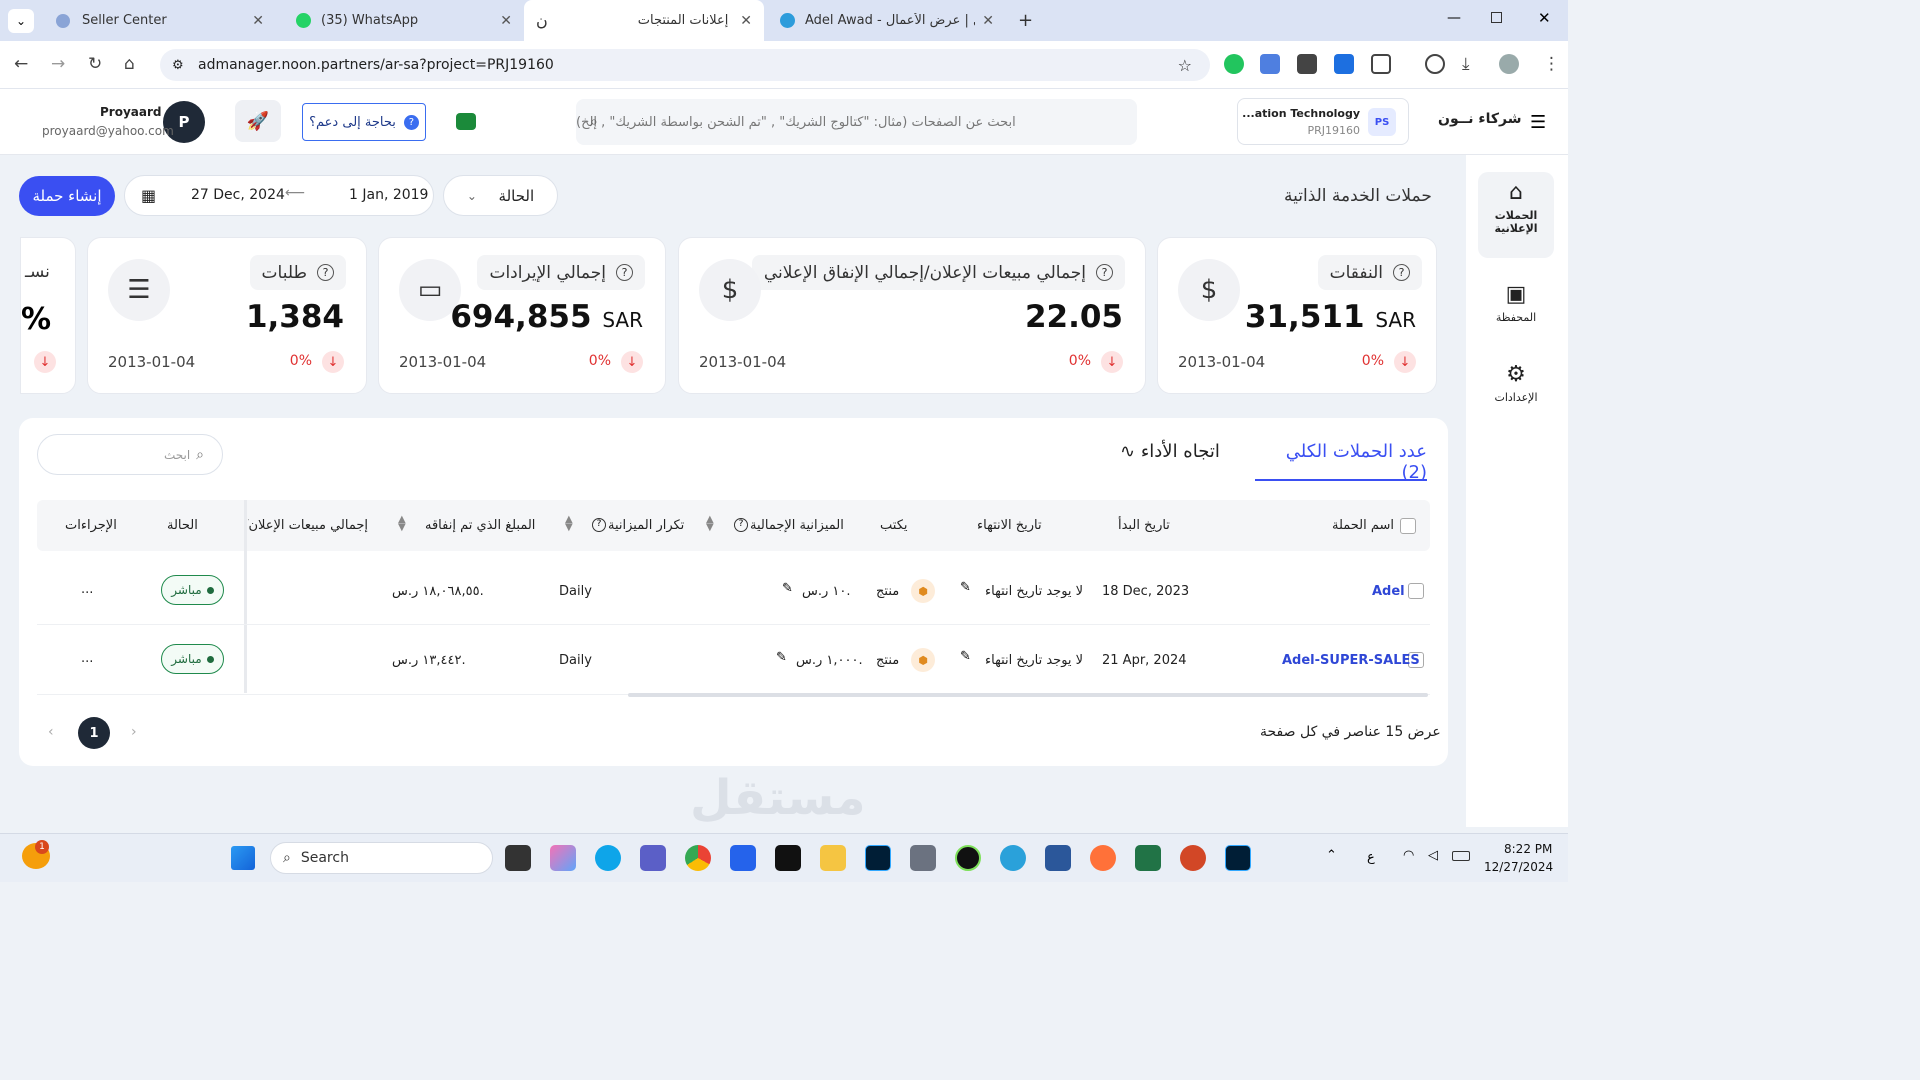  Describe the element at coordinates (308, 525) in the screenshot. I see `column-header: إجمالي مبيعات الإعلان/إ` at that location.